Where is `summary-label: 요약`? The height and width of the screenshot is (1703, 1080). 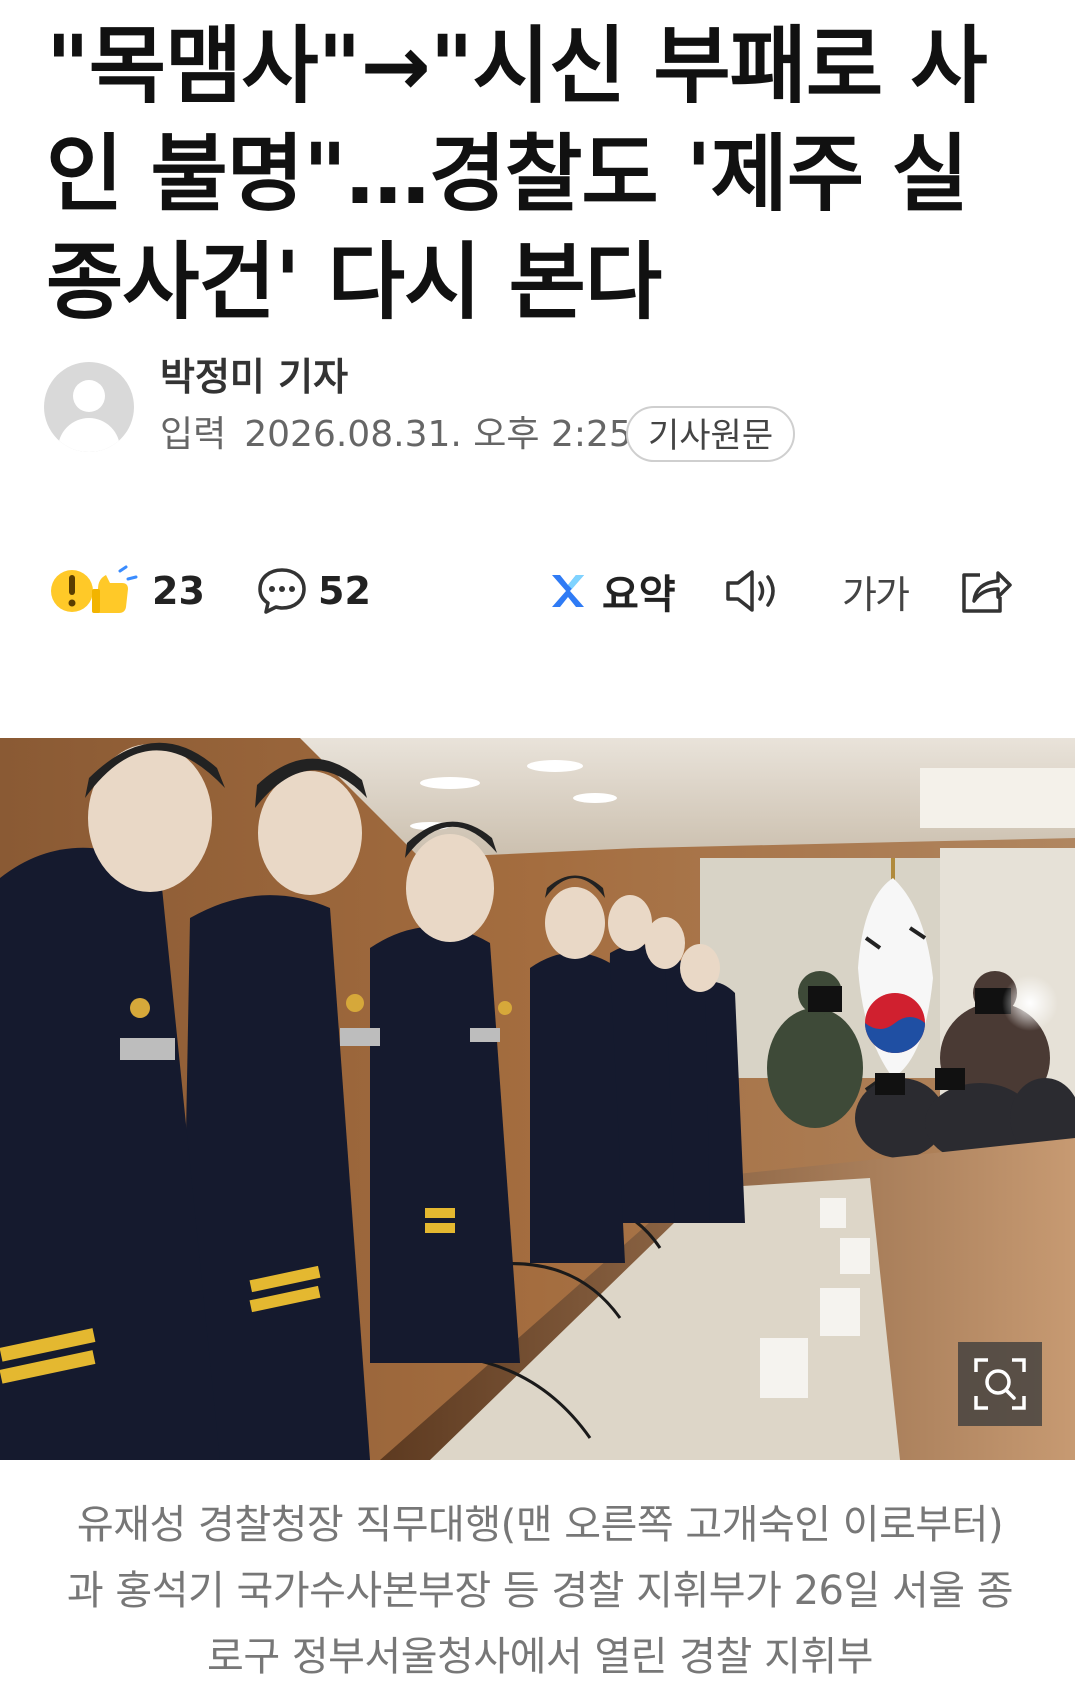
summary-label: 요약 is located at coordinates (639, 595).